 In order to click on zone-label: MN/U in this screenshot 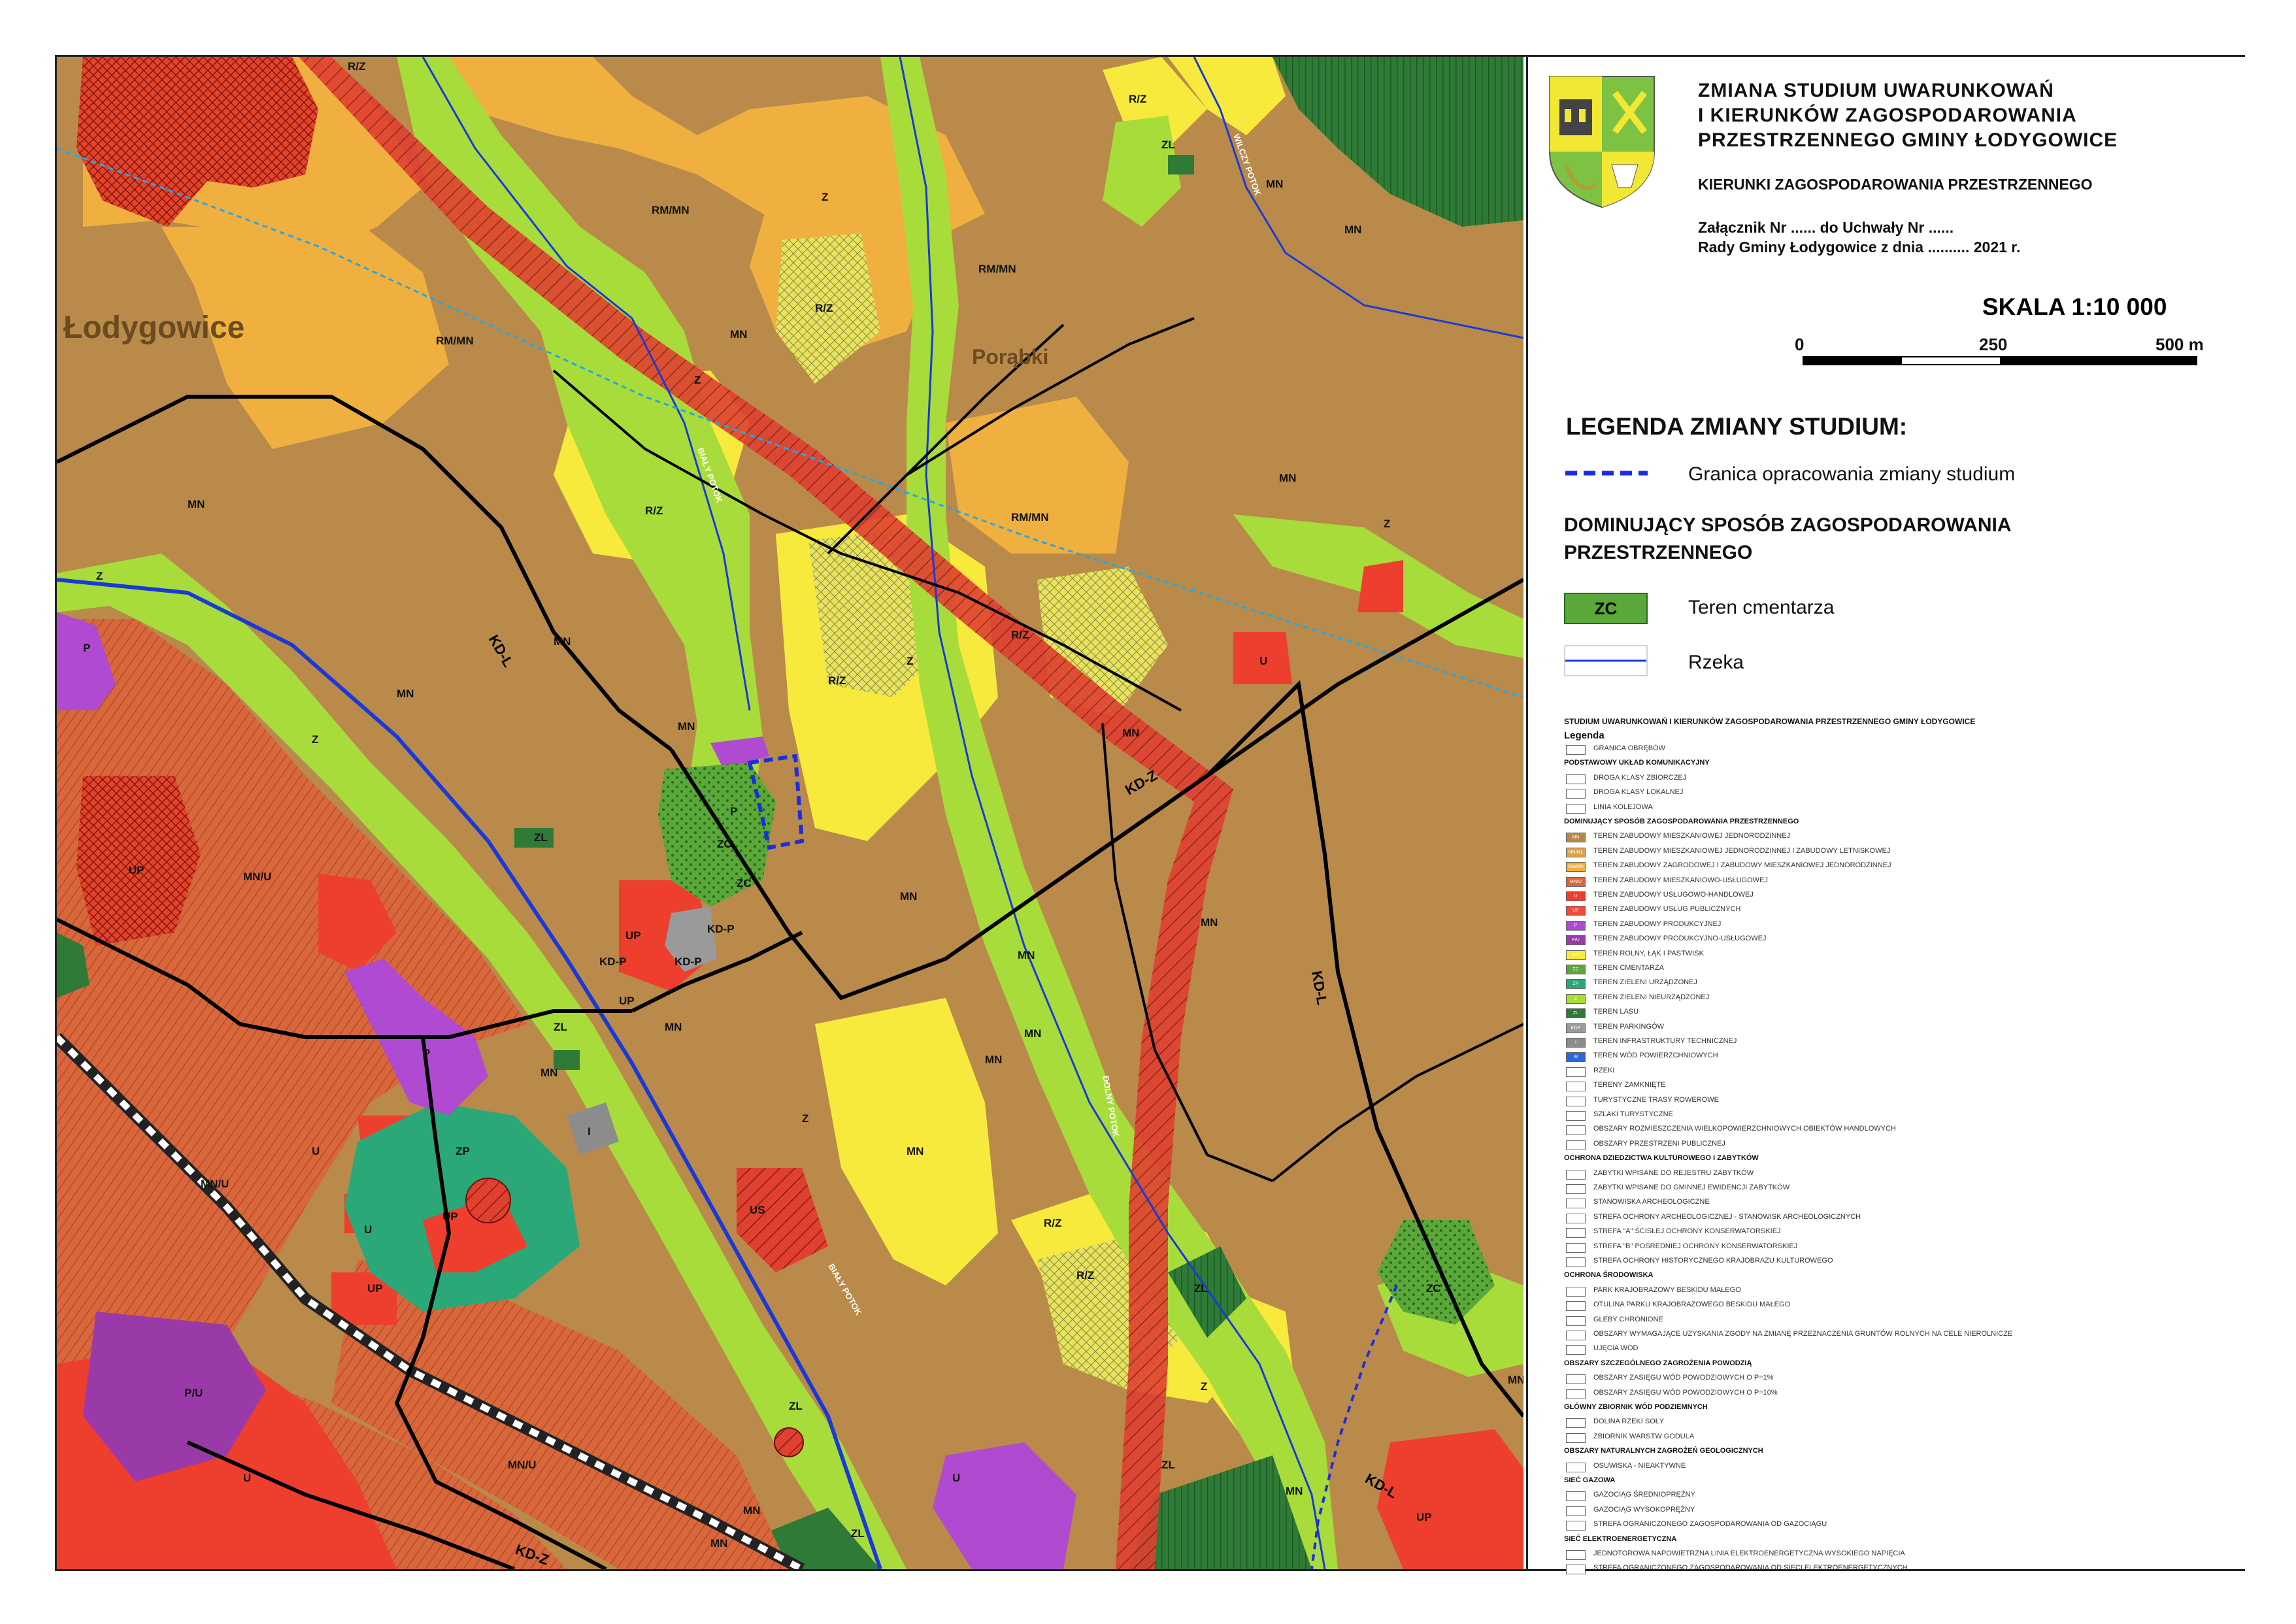, I will do `click(257, 876)`.